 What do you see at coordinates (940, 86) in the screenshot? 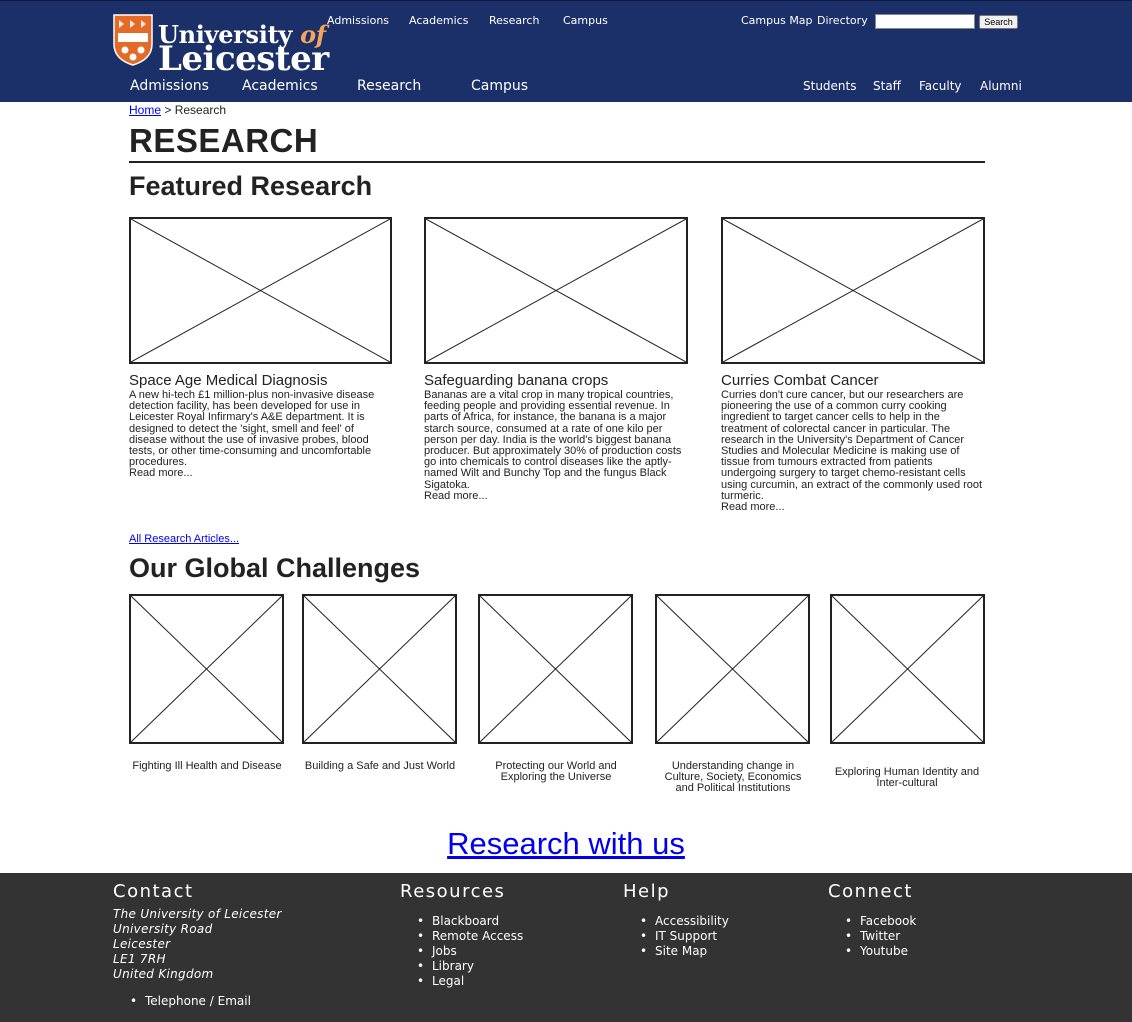
I see `audience-nav-faculty: Faculty` at bounding box center [940, 86].